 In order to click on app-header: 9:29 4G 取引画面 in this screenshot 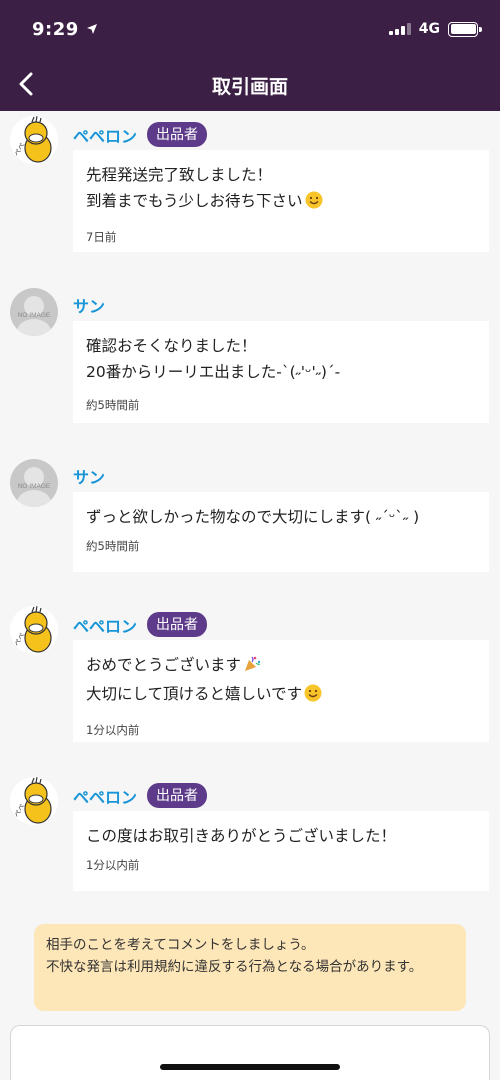, I will do `click(250, 55)`.